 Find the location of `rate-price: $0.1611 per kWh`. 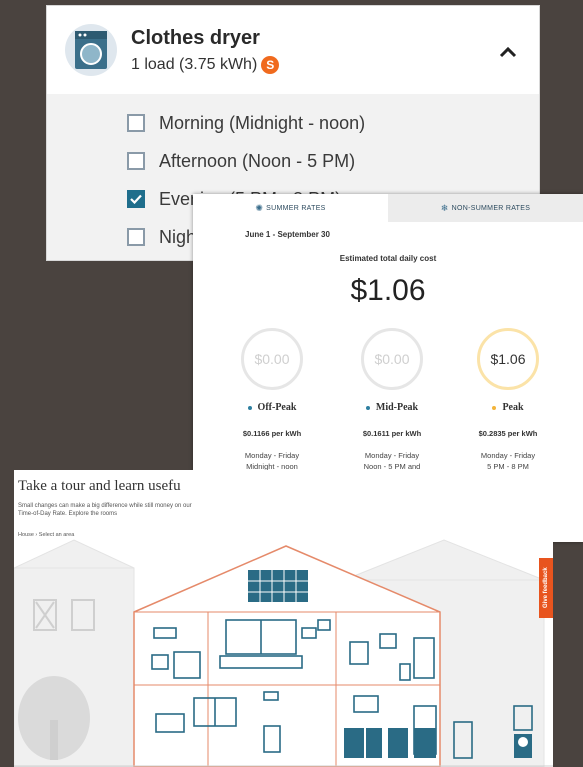

rate-price: $0.1611 per kWh is located at coordinates (392, 433).